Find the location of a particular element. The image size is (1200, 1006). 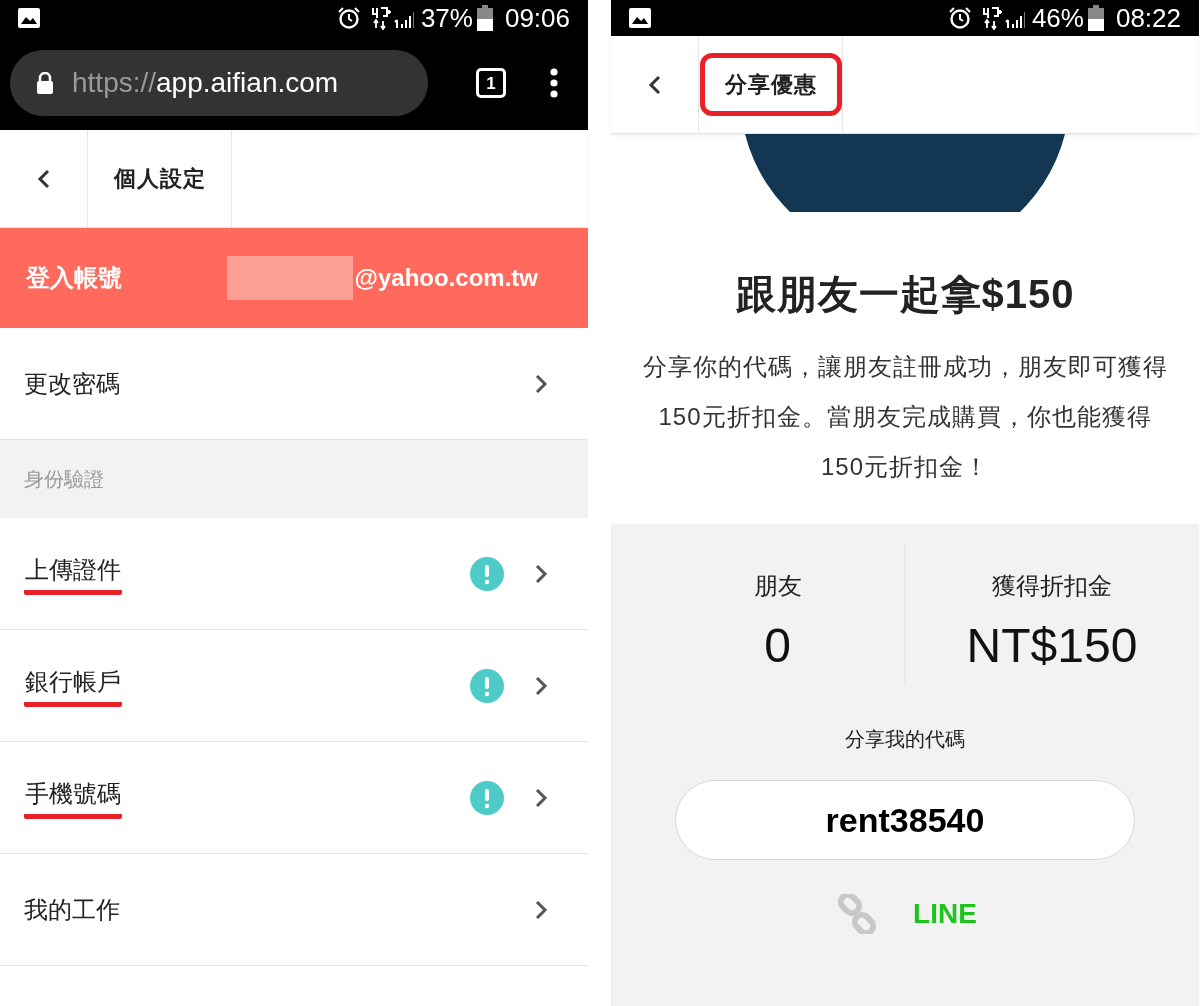

stat-label: 獲得折扣金 is located at coordinates (1052, 586).